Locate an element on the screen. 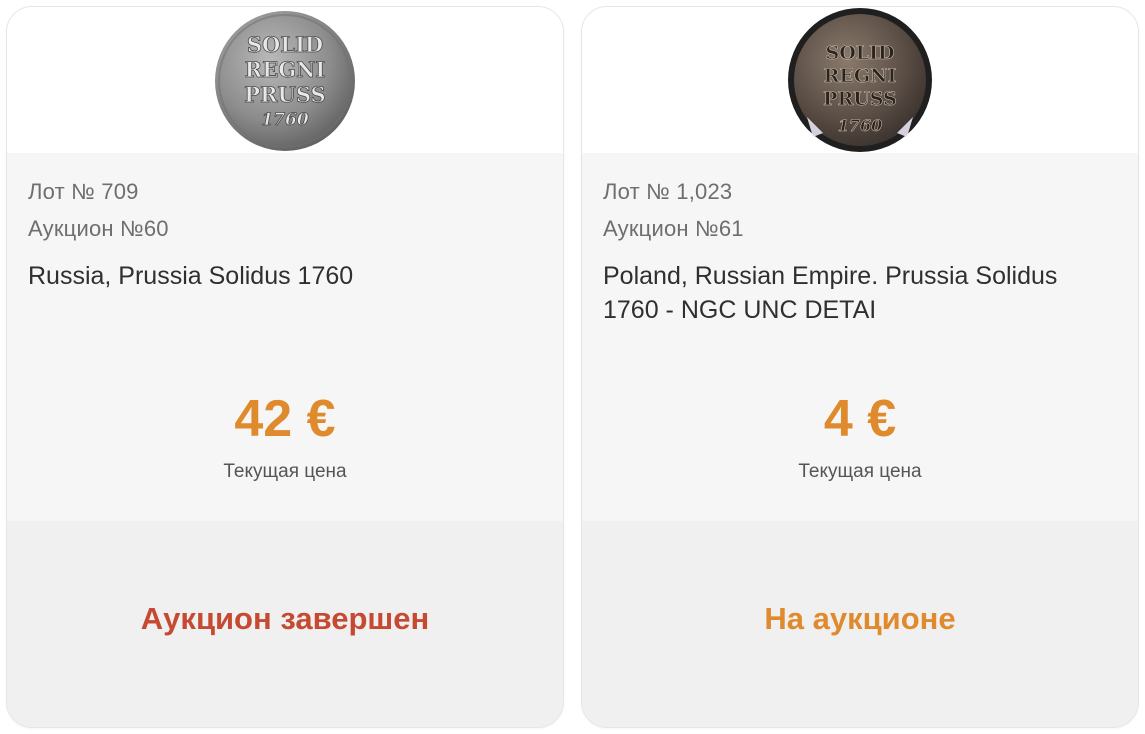 This screenshot has height=734, width=1145. auction-number: Аукцион №60 is located at coordinates (98, 228).